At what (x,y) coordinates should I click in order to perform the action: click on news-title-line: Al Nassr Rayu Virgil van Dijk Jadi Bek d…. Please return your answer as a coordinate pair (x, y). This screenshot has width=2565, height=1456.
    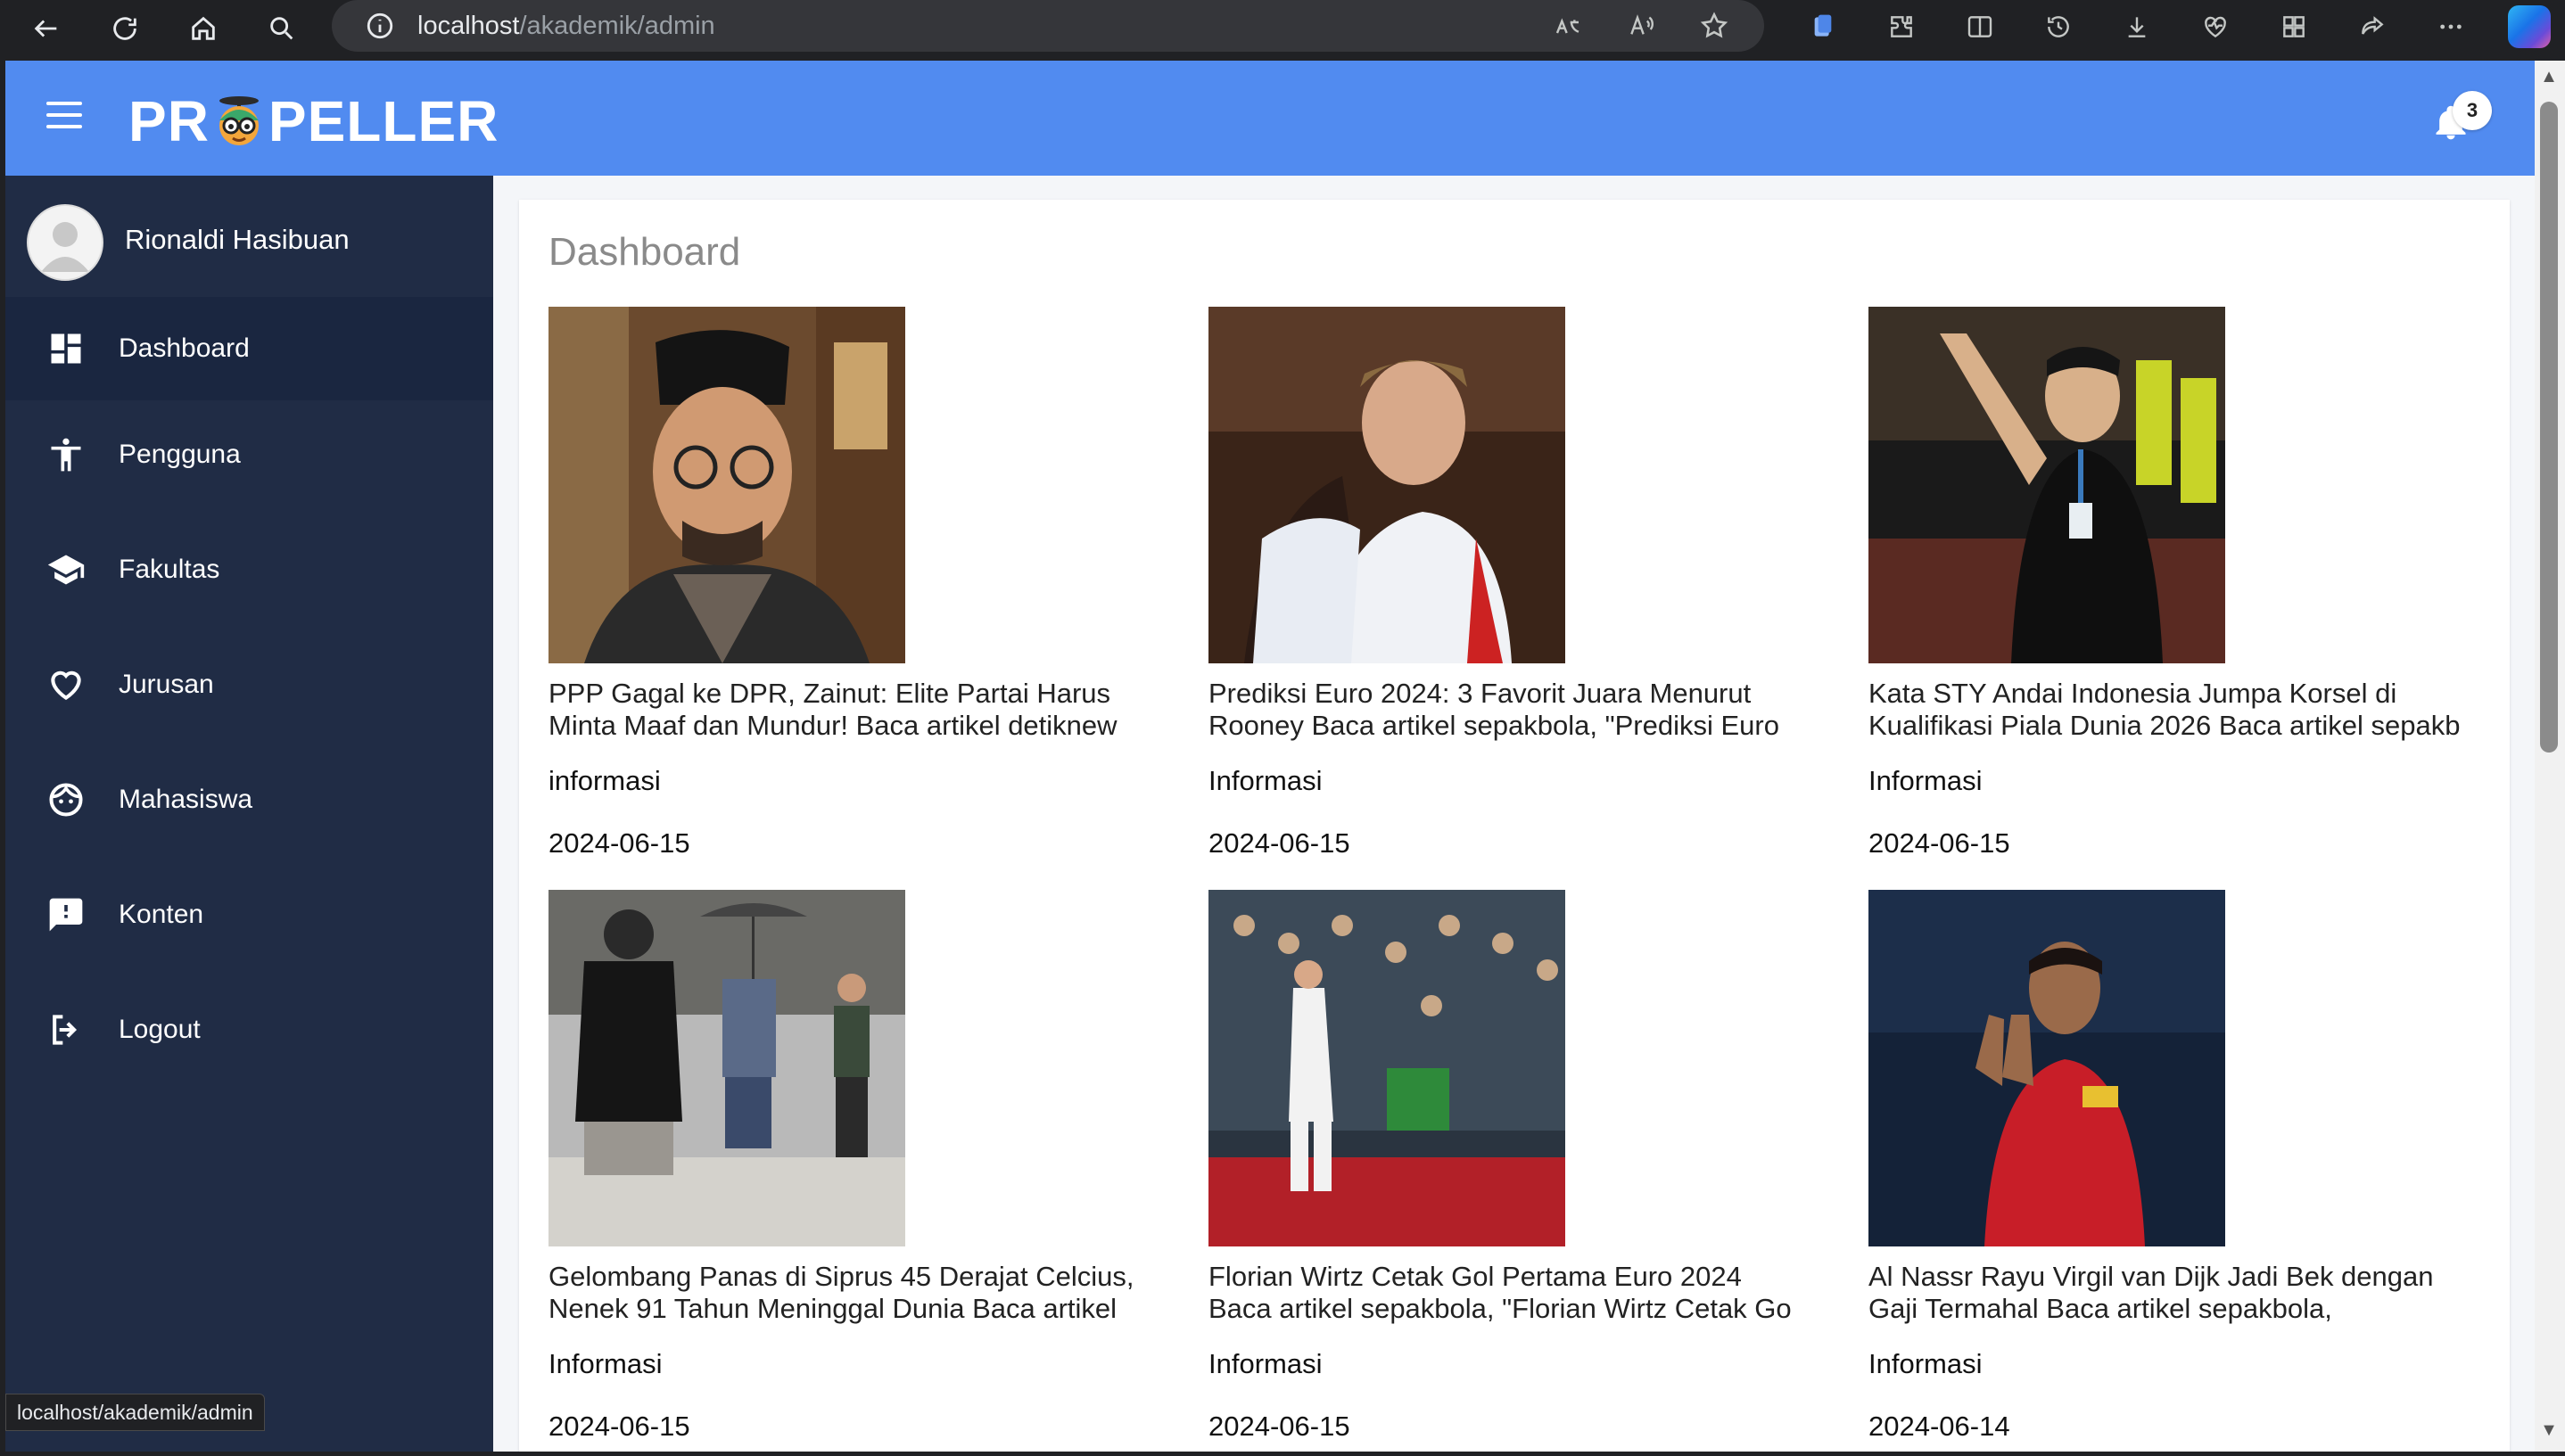
    Looking at the image, I should click on (2151, 1277).